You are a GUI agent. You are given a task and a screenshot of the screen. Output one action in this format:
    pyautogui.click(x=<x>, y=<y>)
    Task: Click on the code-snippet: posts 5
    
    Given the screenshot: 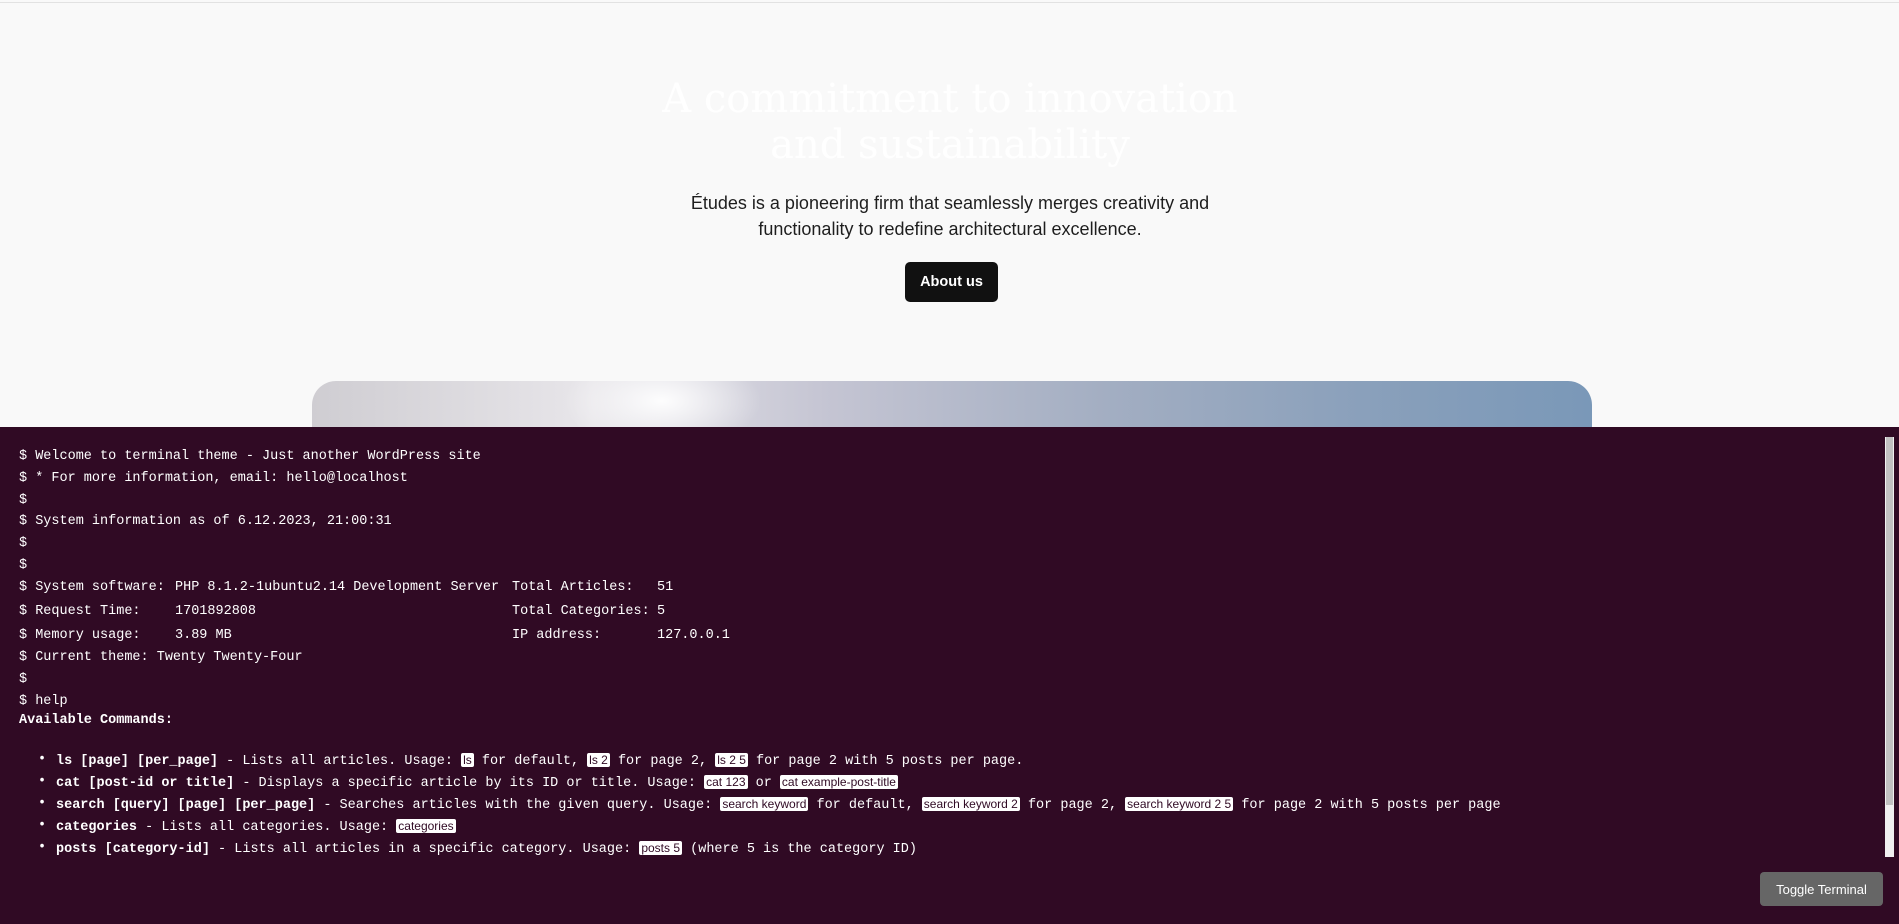 What is the action you would take?
    pyautogui.click(x=661, y=848)
    